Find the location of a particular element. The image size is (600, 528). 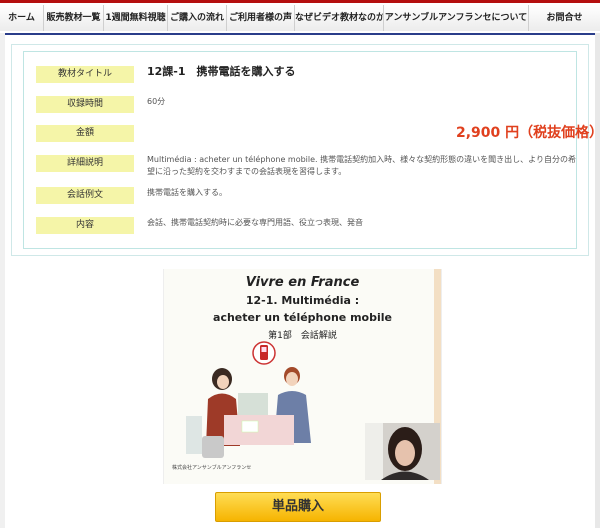

content-value: 会話、携帯電話契約時に必要な専門用語、役立つ表現、発音 is located at coordinates (255, 222).